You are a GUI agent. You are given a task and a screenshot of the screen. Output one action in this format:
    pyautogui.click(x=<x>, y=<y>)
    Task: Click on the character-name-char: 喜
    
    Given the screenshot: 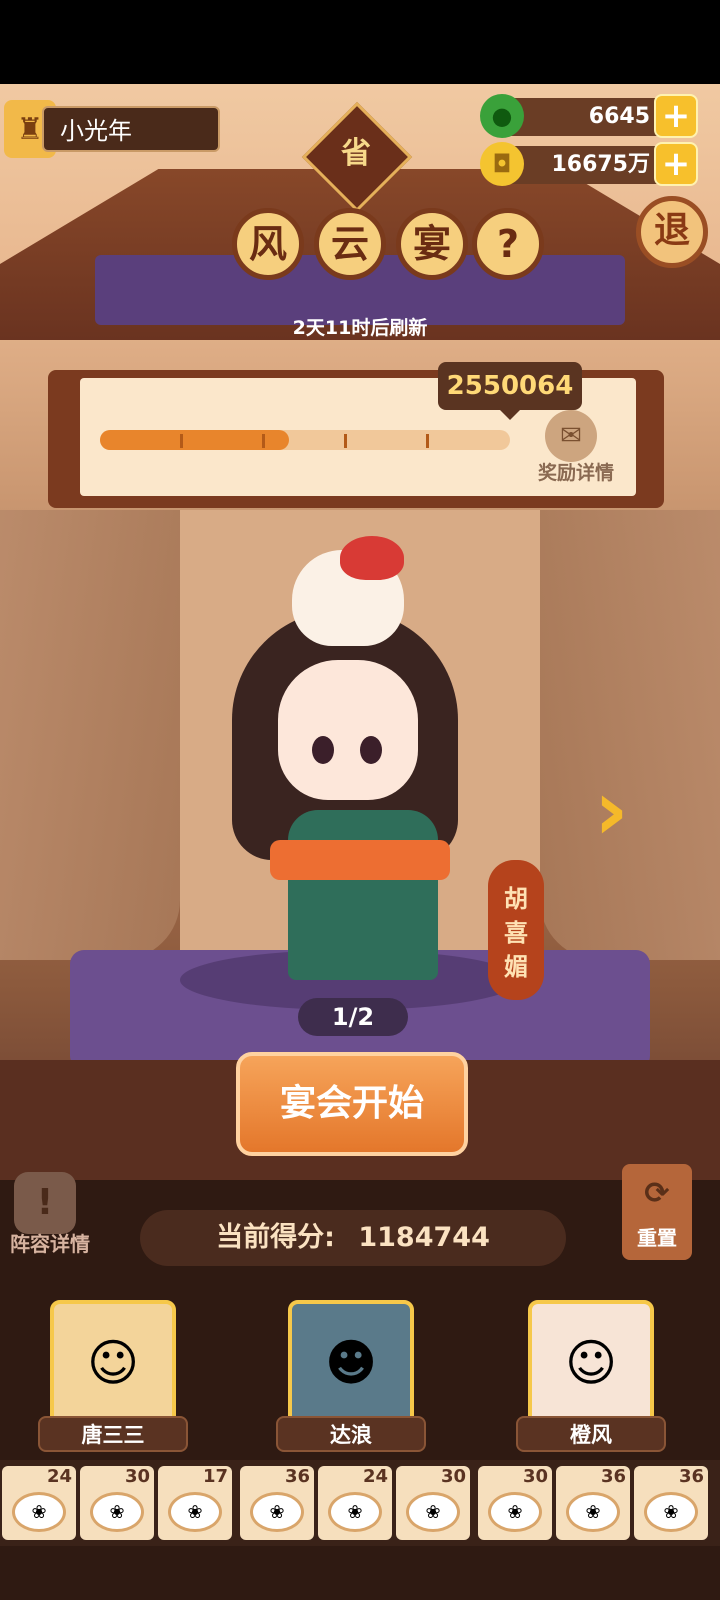 What is the action you would take?
    pyautogui.click(x=516, y=933)
    